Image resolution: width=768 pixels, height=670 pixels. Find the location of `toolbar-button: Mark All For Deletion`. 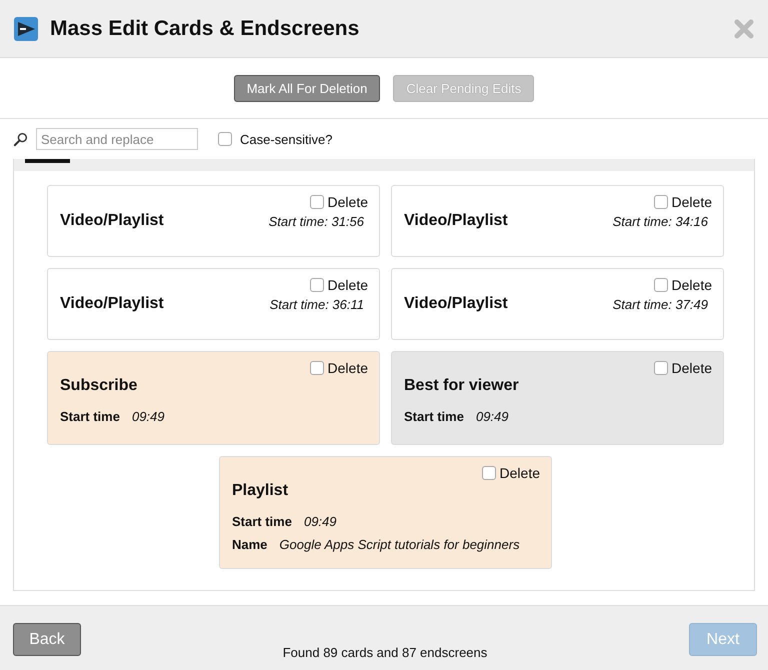

toolbar-button: Mark All For Deletion is located at coordinates (307, 88).